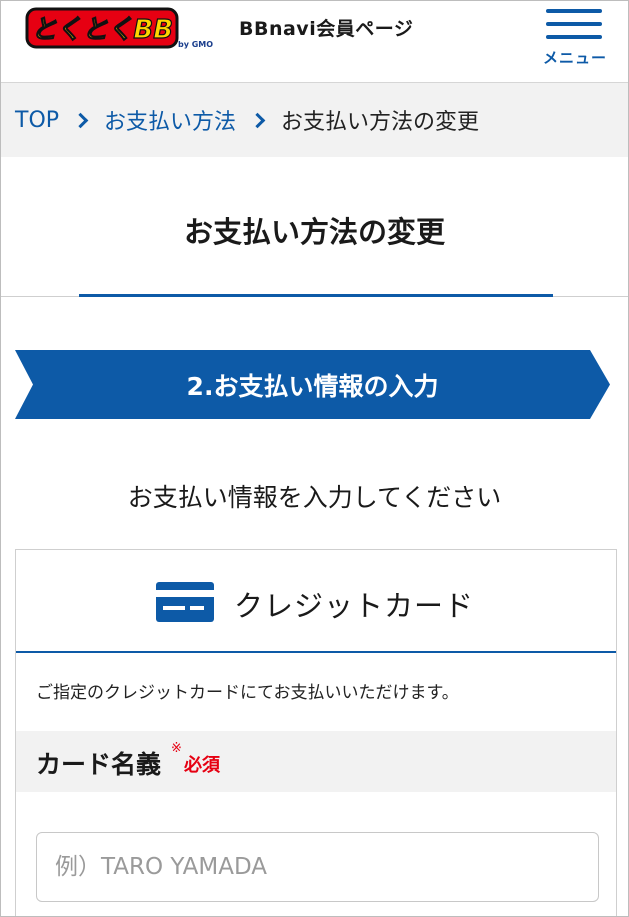 The height and width of the screenshot is (917, 629). I want to click on credit-card-icon, so click(185, 602).